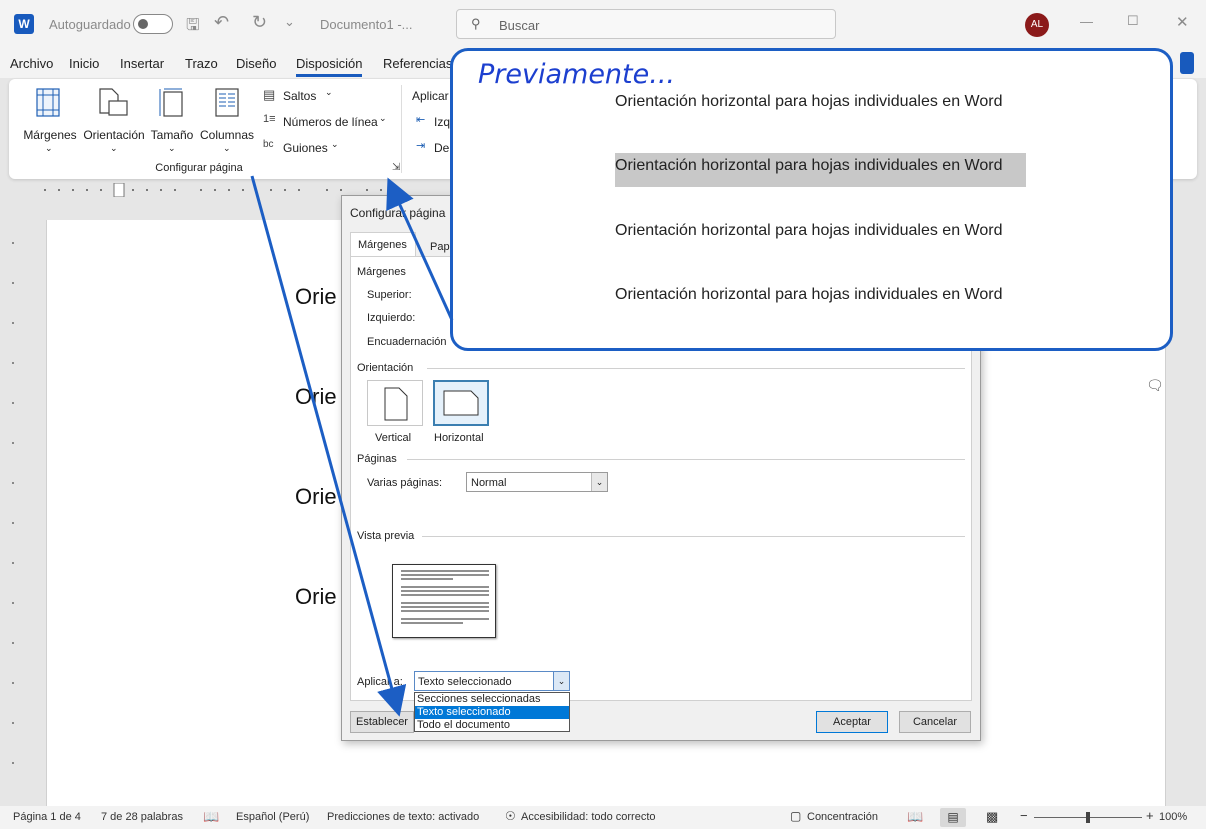 The height and width of the screenshot is (829, 1206). Describe the element at coordinates (201, 63) in the screenshot. I see `tab-trazo: Trazo` at that location.